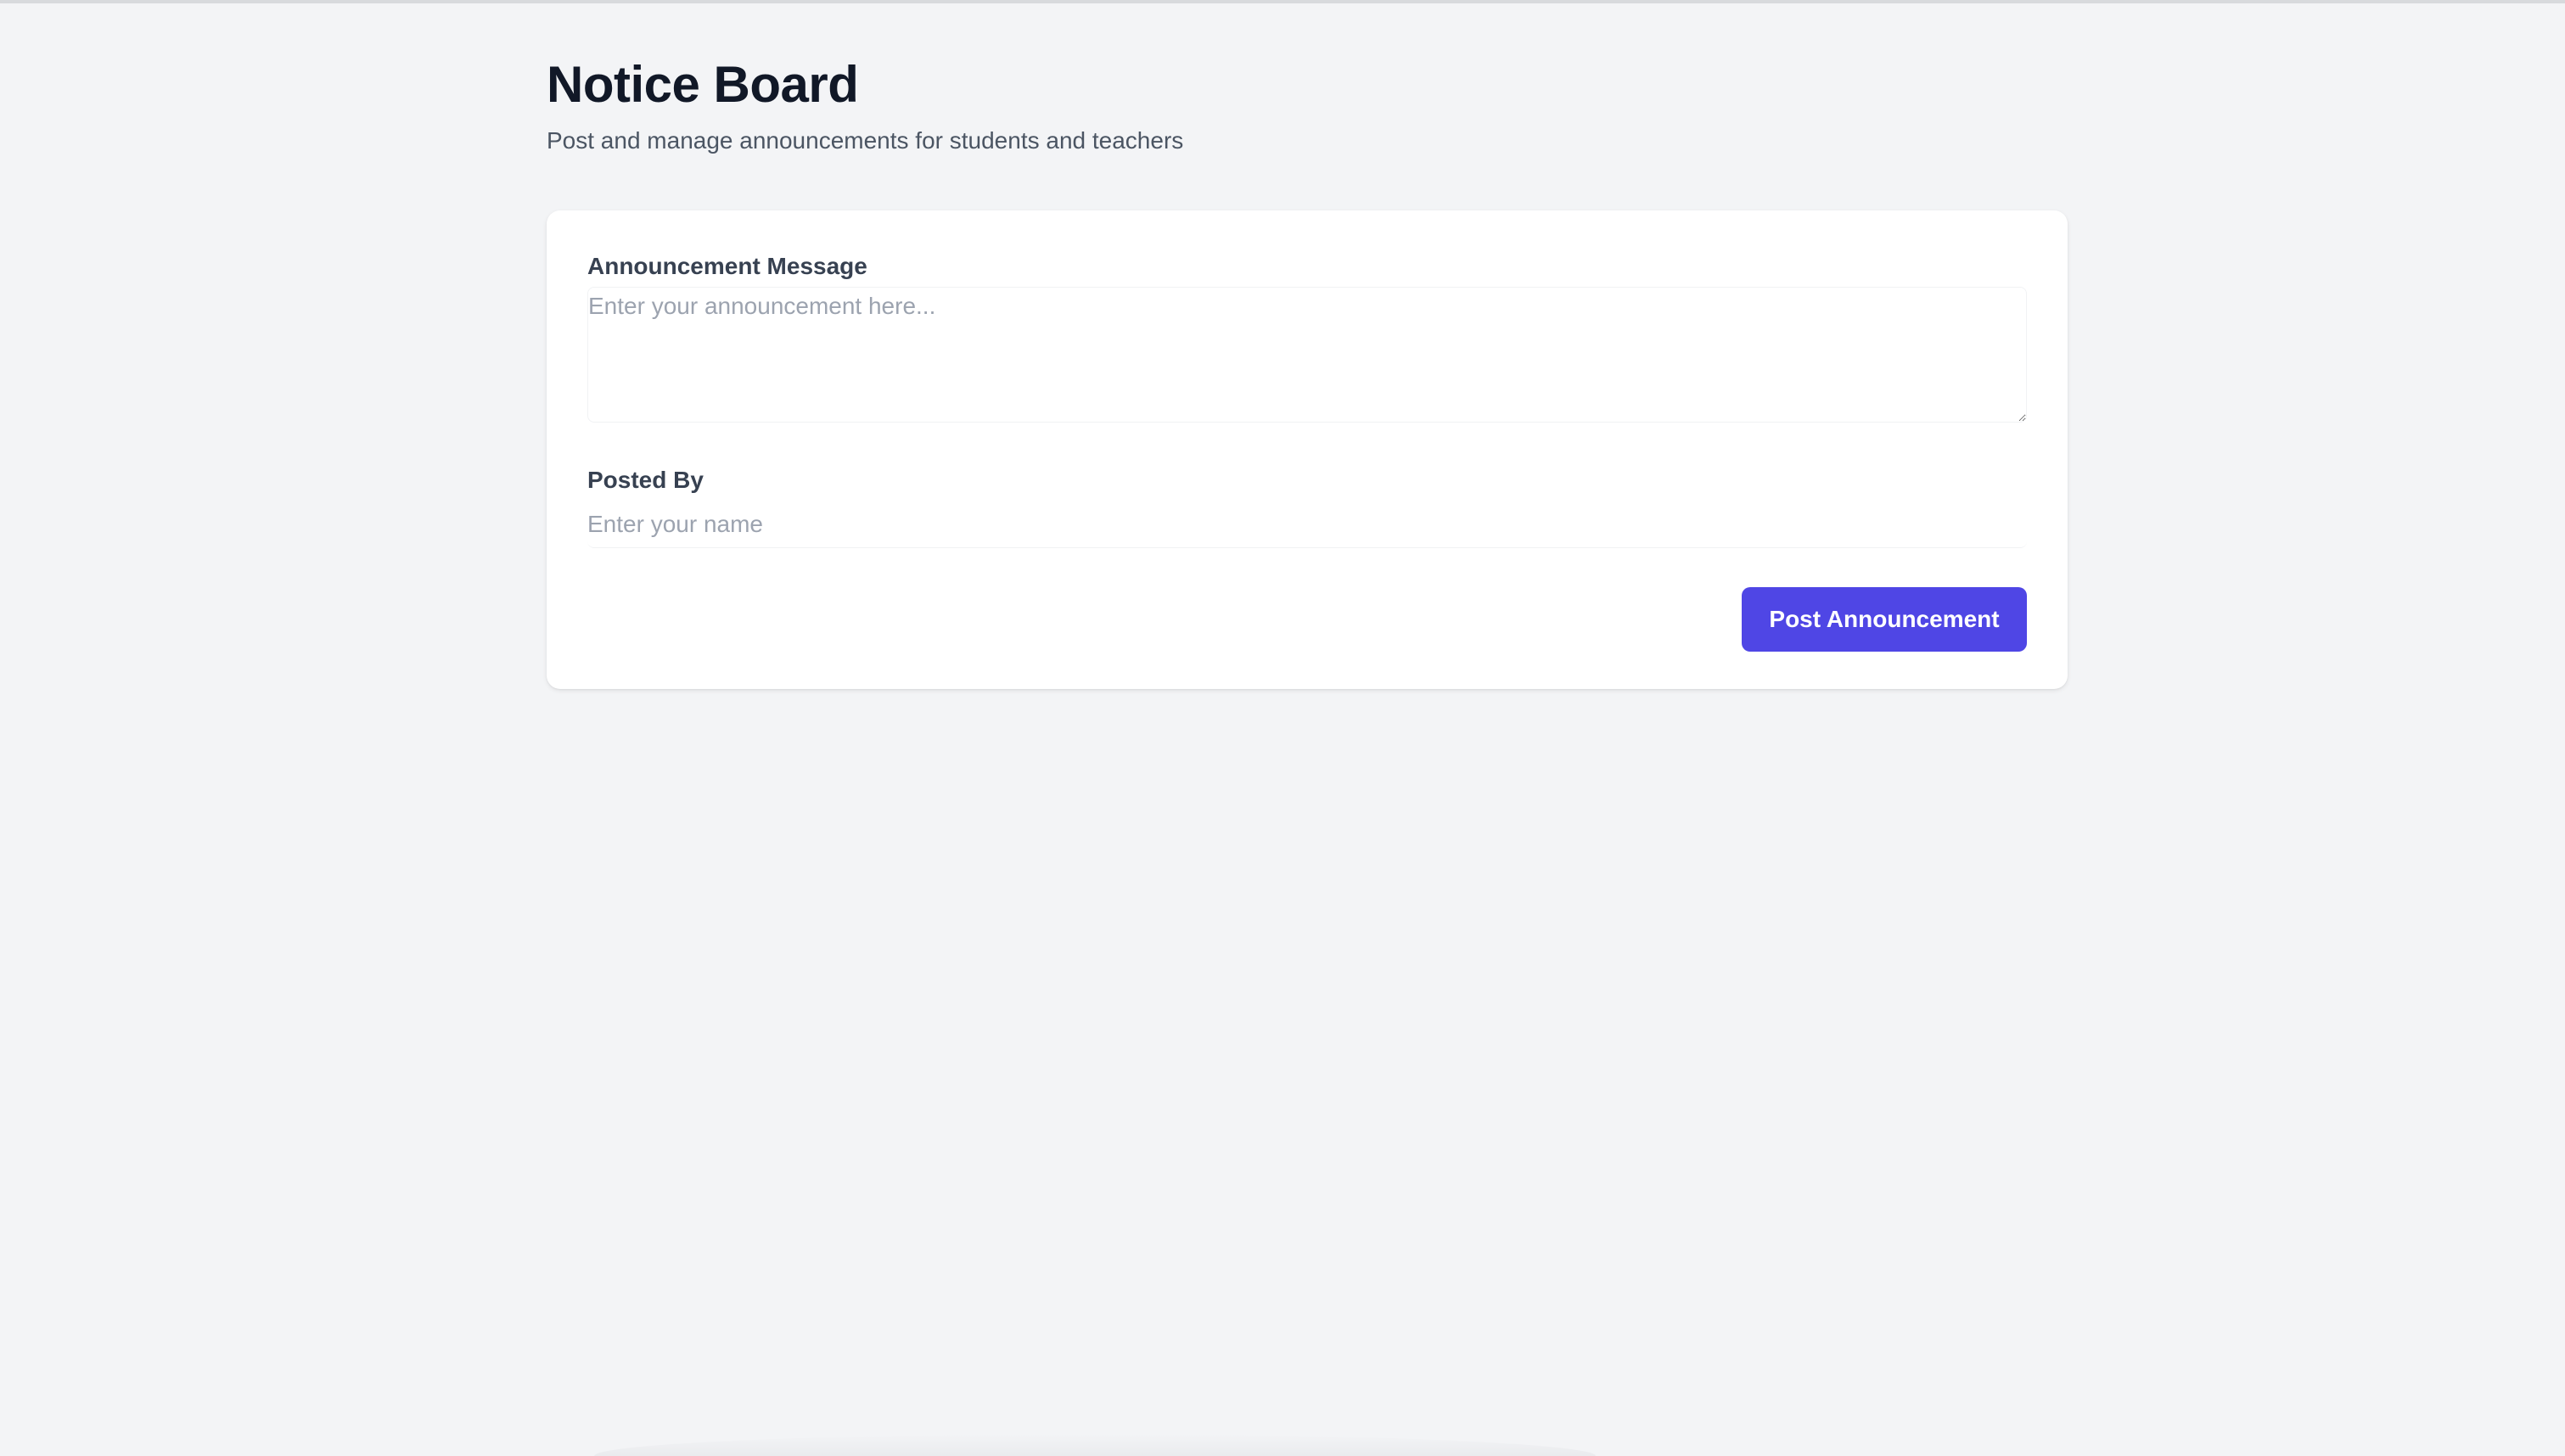 The image size is (2565, 1456). What do you see at coordinates (1095, 1445) in the screenshot?
I see `bottom-edge-shadow` at bounding box center [1095, 1445].